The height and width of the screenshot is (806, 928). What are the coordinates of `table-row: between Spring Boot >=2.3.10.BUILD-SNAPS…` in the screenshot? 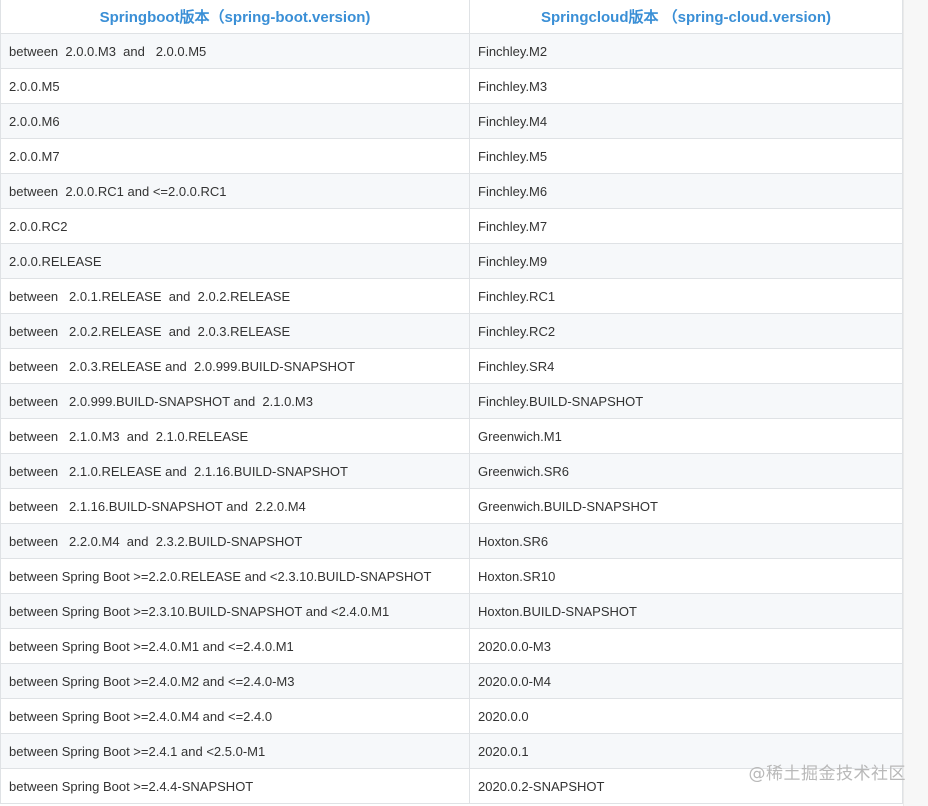 It's located at (451, 611).